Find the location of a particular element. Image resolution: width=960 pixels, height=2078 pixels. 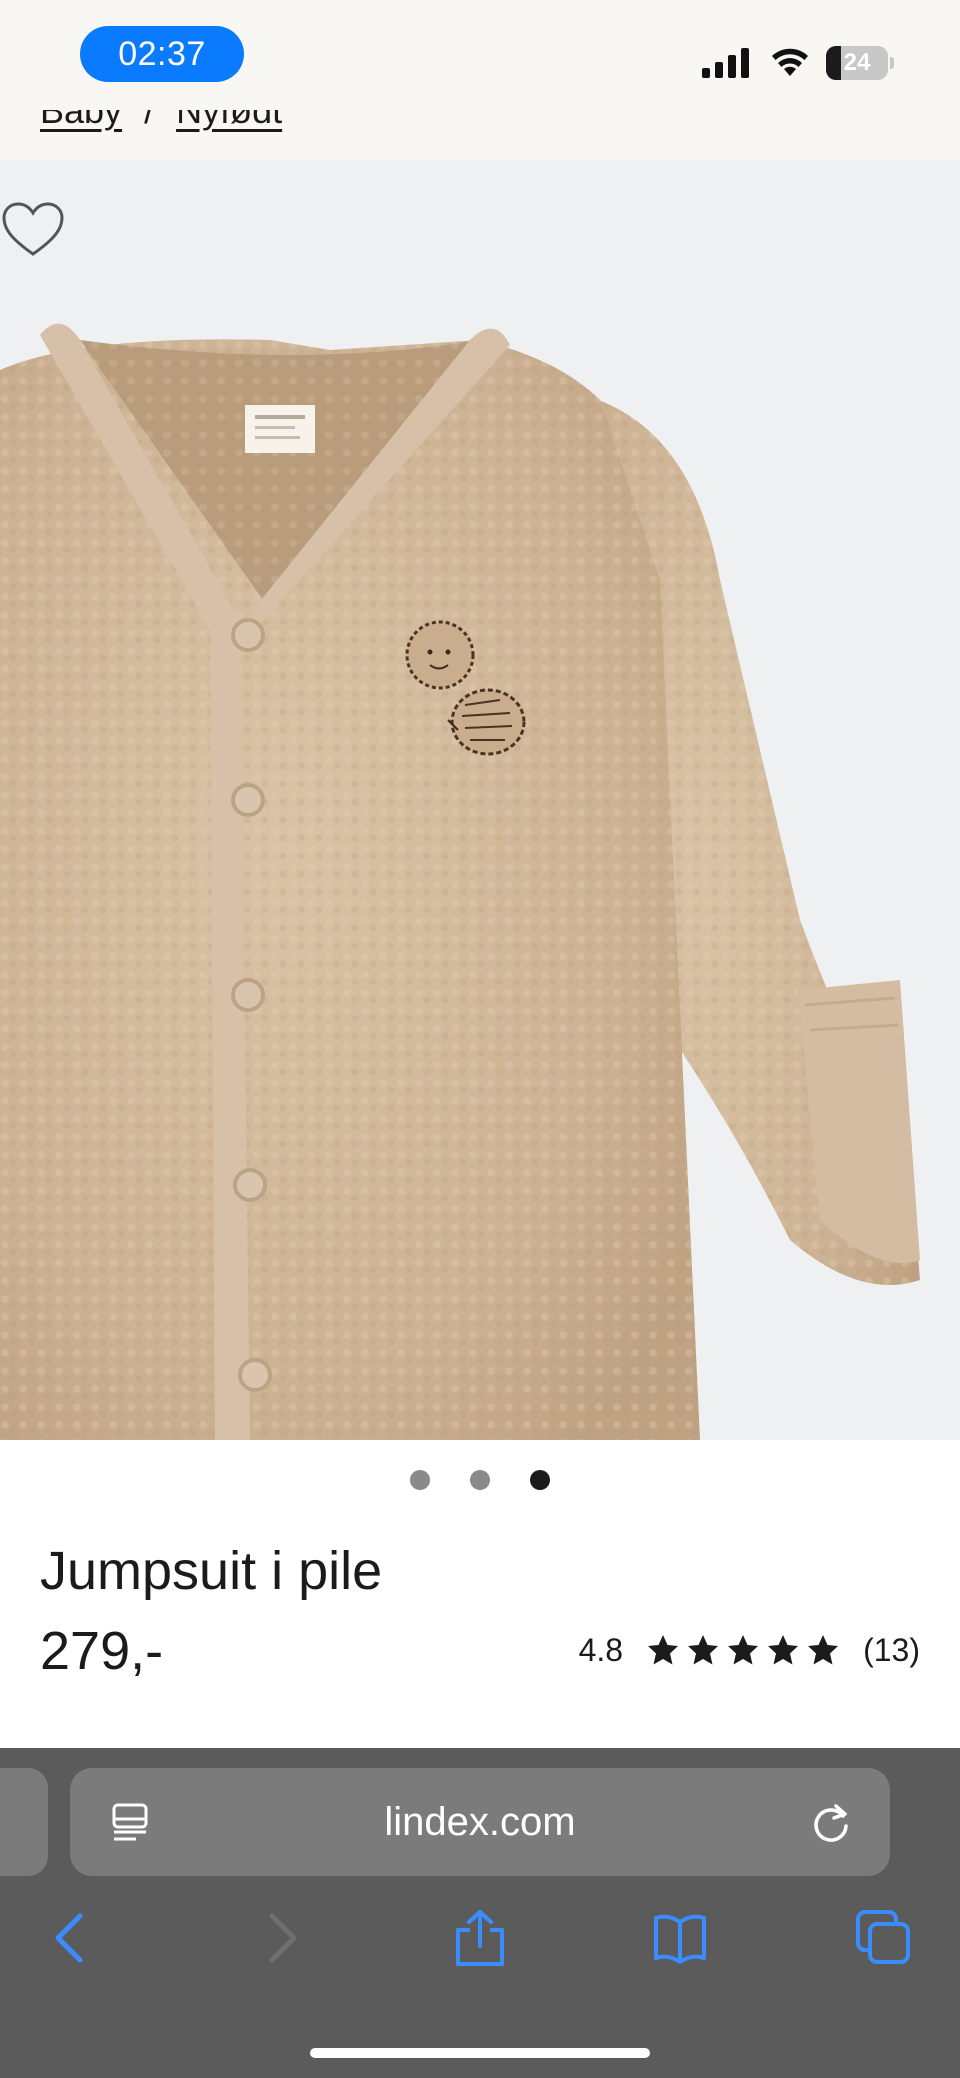

breadcrumb-link-nyfodt: Nyfødt is located at coordinates (229, 120).